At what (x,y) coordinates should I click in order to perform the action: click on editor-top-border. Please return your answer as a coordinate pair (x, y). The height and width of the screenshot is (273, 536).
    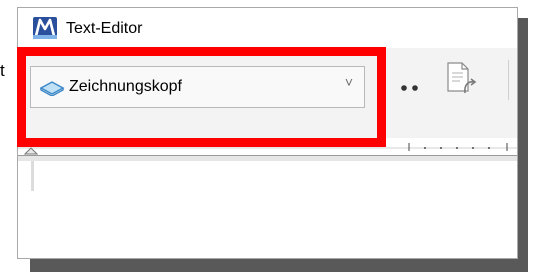
    Looking at the image, I should click on (267, 158).